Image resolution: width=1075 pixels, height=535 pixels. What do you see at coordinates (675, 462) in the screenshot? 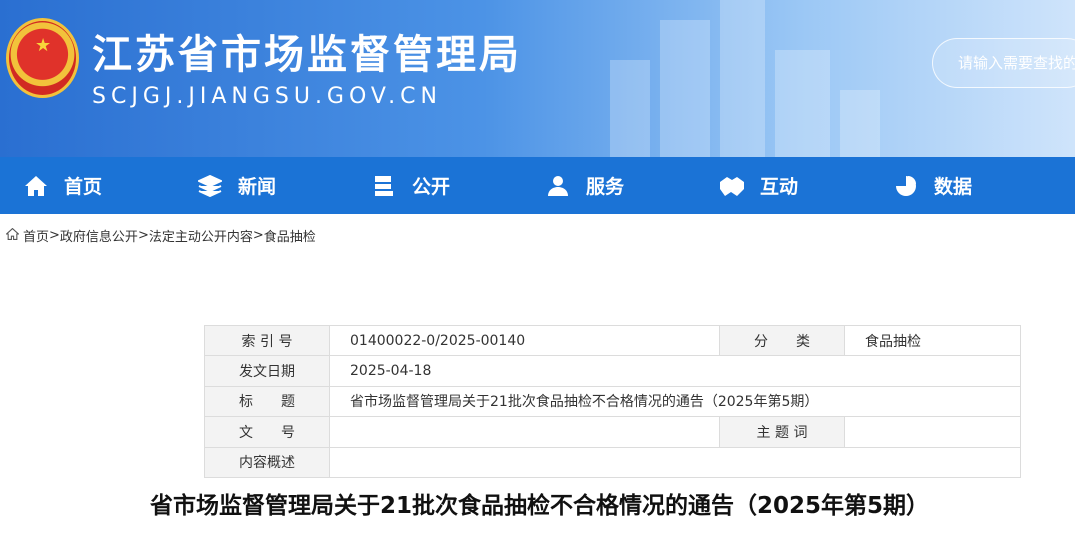
I see `summary-value` at bounding box center [675, 462].